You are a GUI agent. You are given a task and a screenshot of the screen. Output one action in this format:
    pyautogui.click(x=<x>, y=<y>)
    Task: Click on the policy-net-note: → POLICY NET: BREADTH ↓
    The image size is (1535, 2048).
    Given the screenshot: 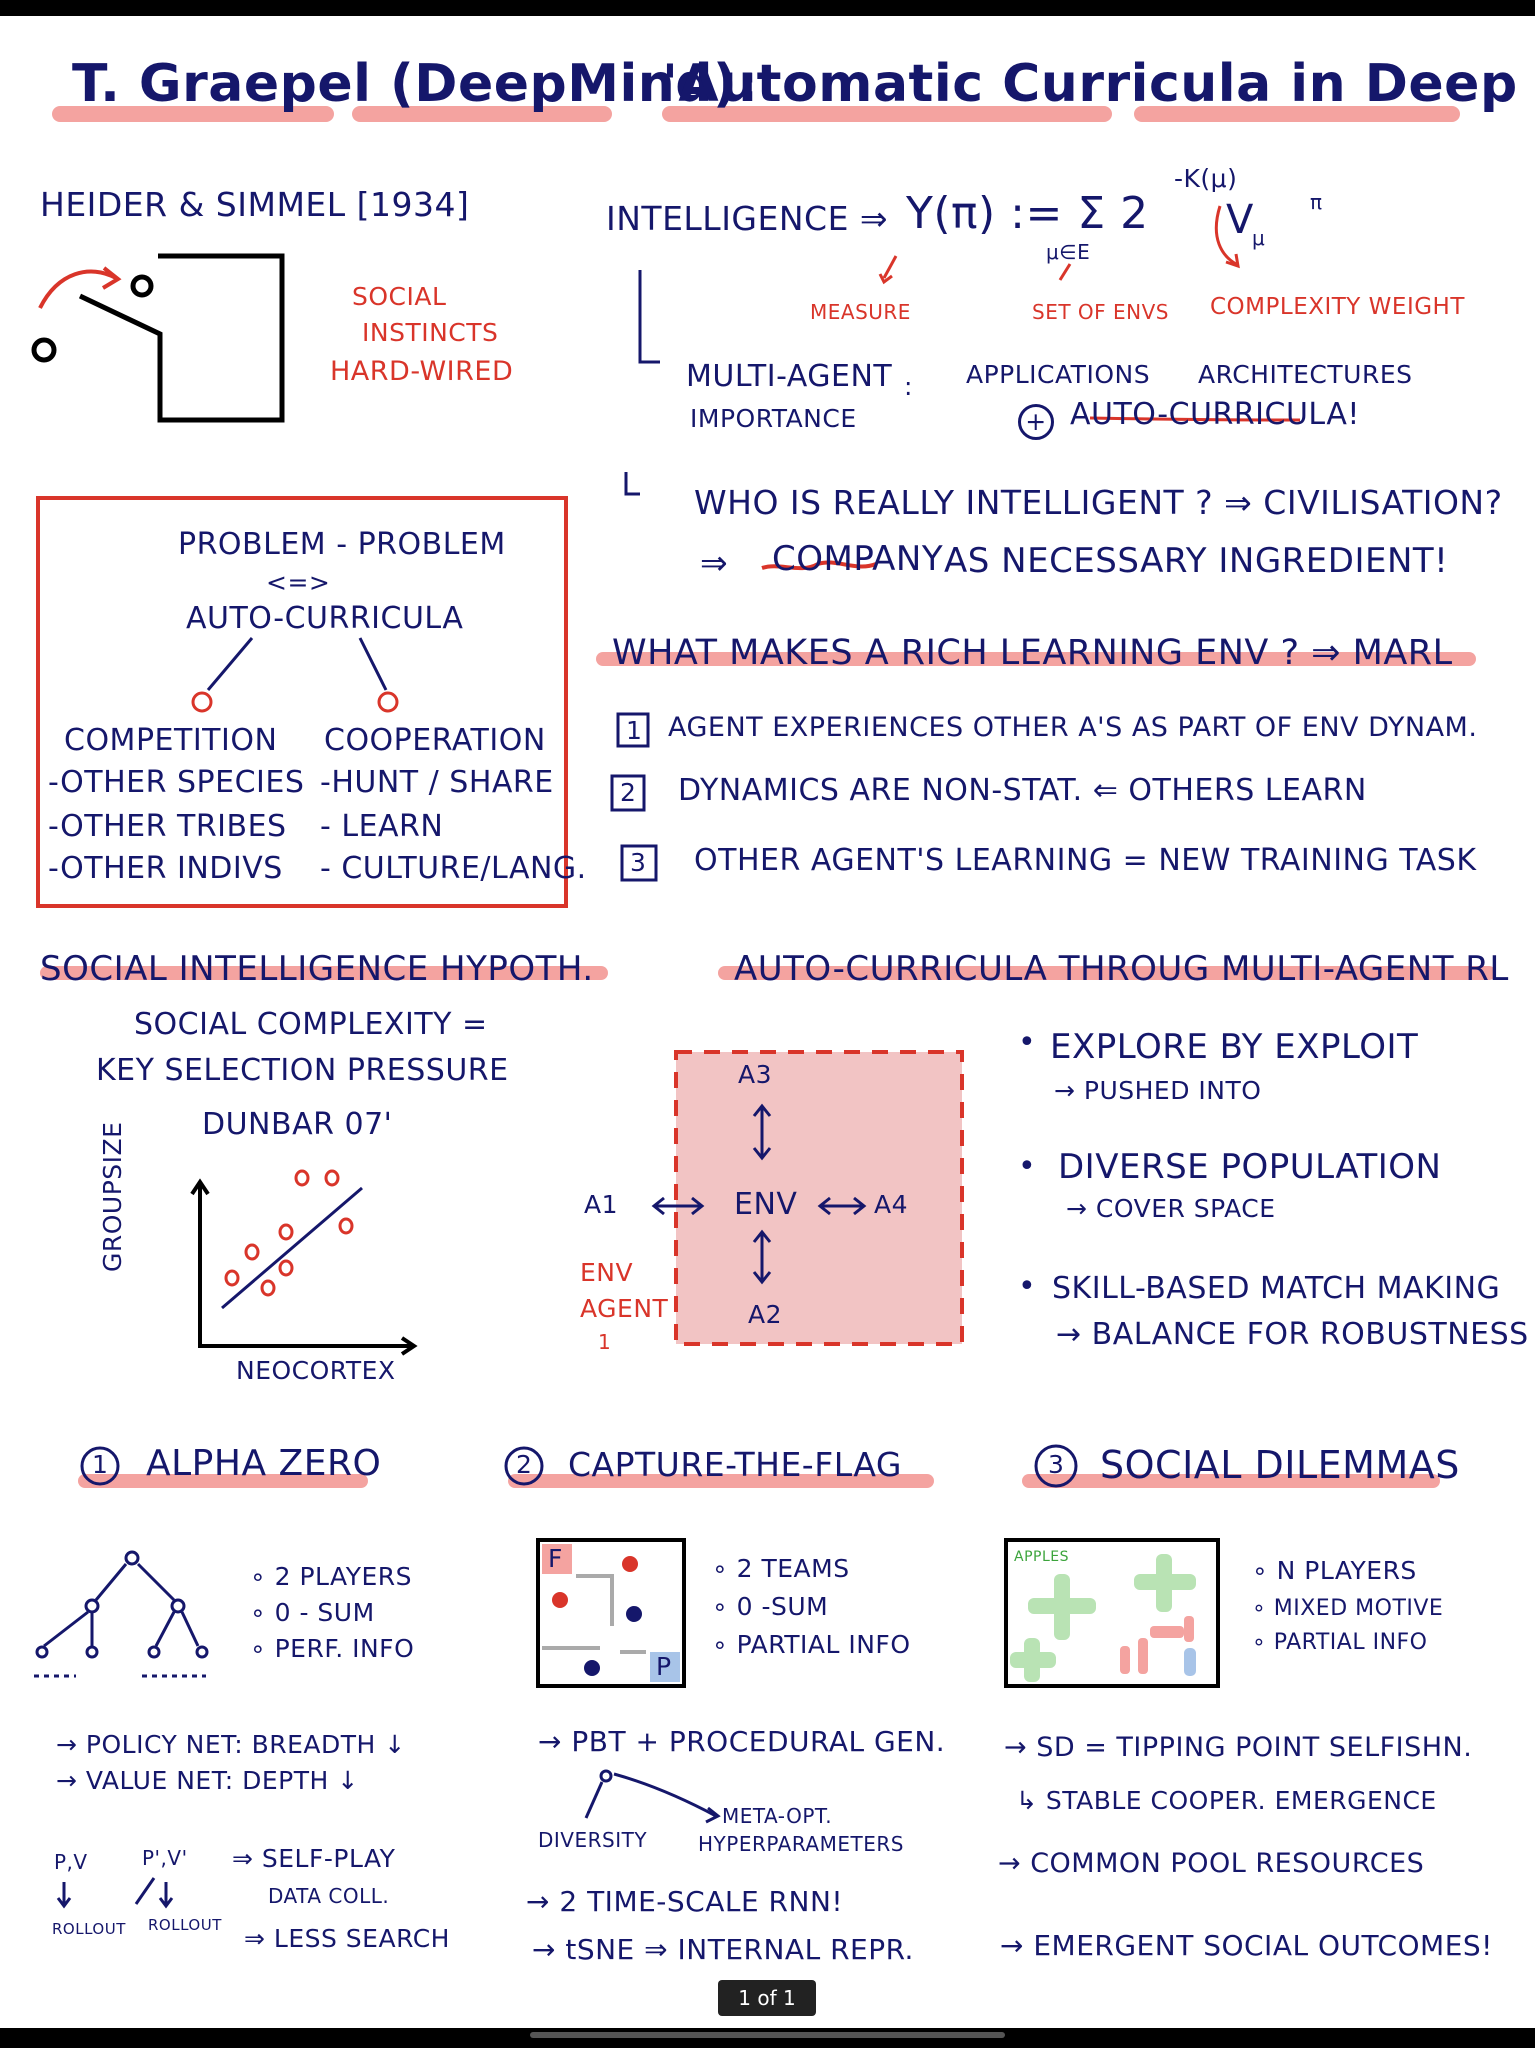 What is the action you would take?
    pyautogui.click(x=231, y=1744)
    